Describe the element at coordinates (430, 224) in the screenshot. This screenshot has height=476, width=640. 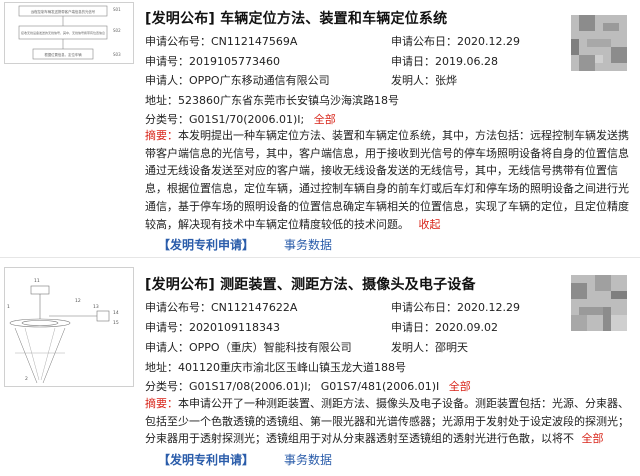
I see `collapse-link: 收起` at that location.